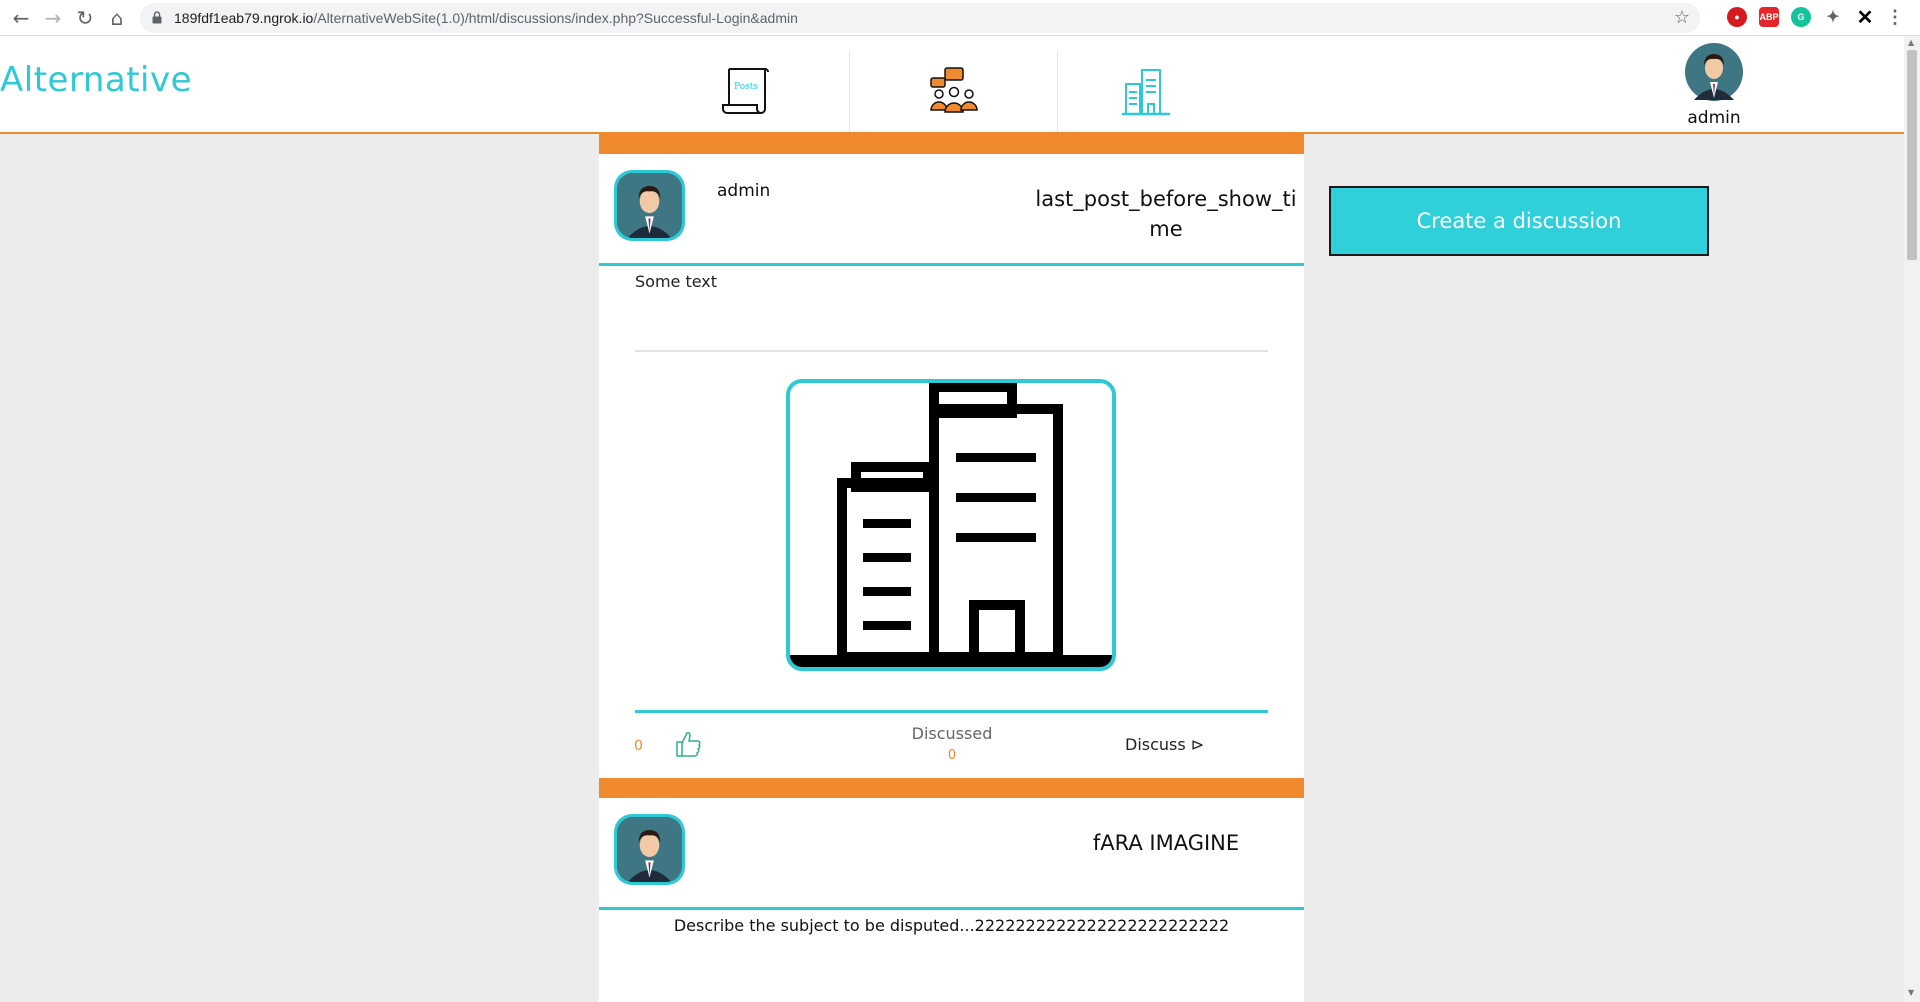  I want to click on building-image-icon, so click(951, 525).